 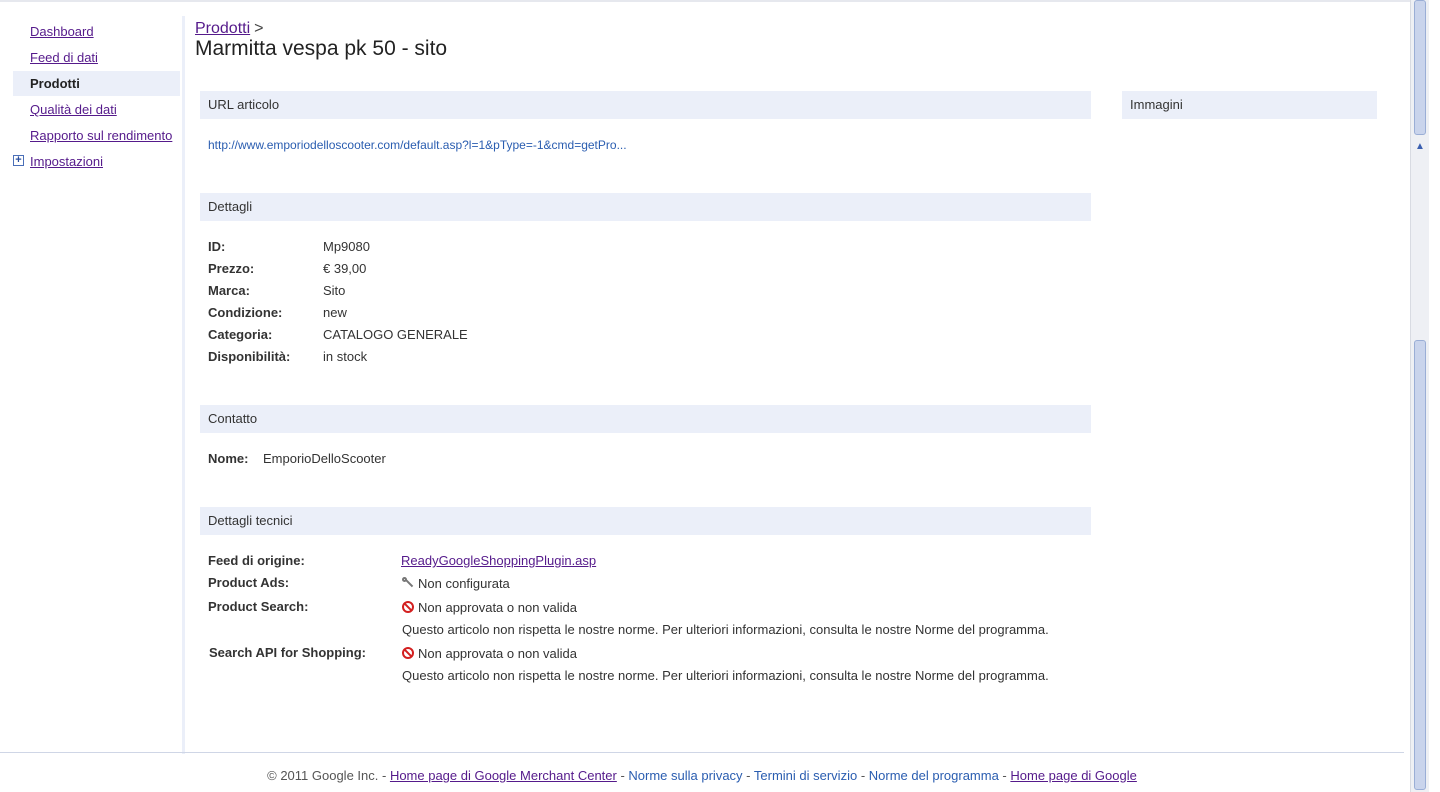 I want to click on detail-row-prezzo: Prezzo:, so click(x=231, y=269).